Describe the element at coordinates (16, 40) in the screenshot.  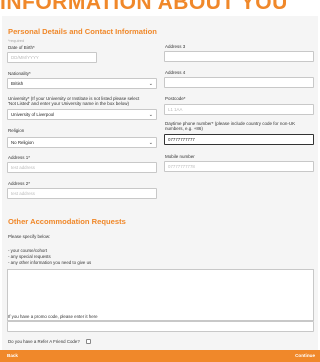
I see `required-note: *required` at that location.